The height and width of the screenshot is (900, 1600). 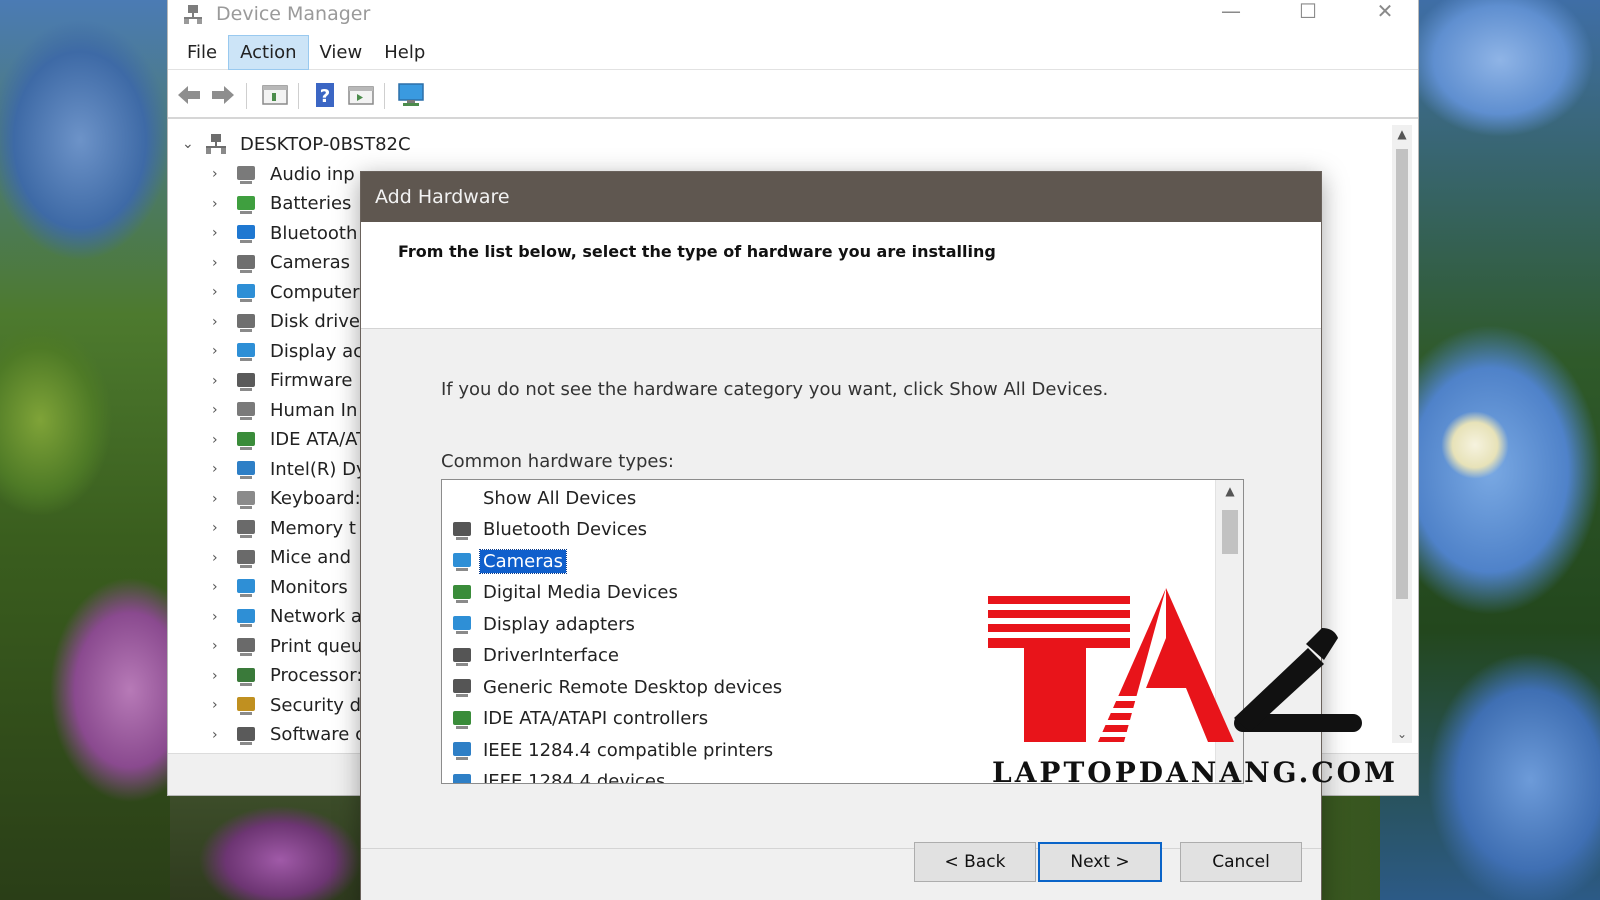 What do you see at coordinates (281, 204) in the screenshot?
I see `tree-item: › Batteries` at bounding box center [281, 204].